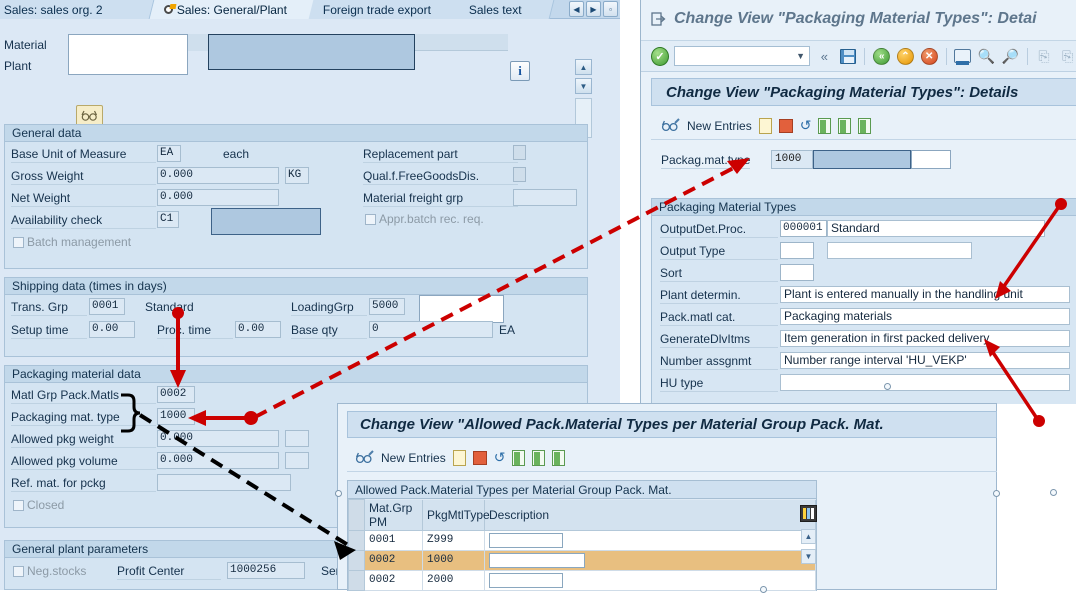  Describe the element at coordinates (393, 540) in the screenshot. I see `cell-mat-grp-pm: 0001` at that location.